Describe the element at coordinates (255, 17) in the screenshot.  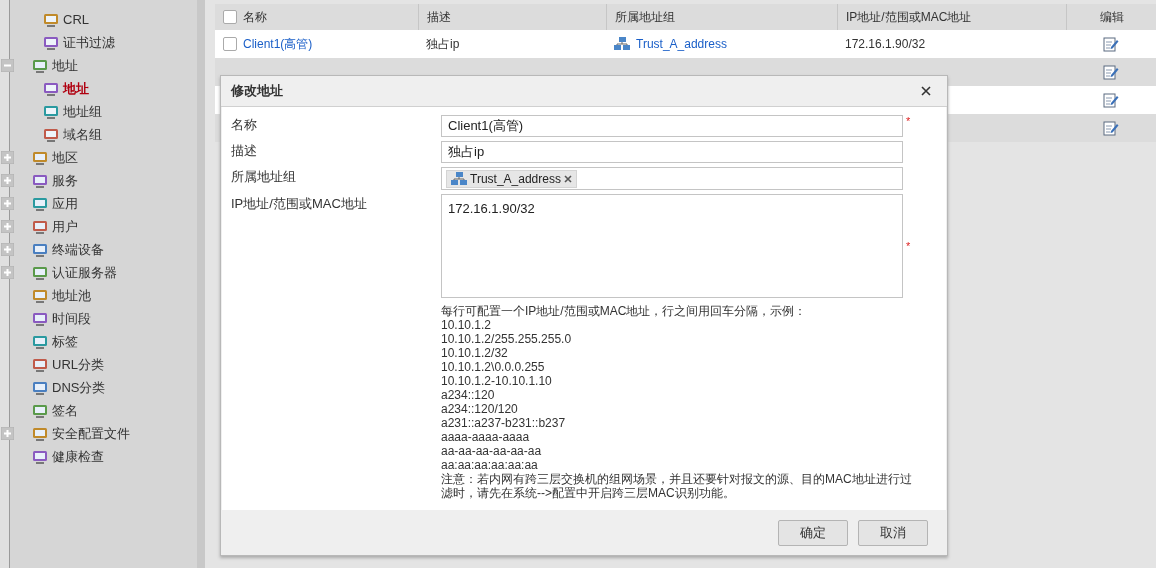
I see `column-header: 名称` at that location.